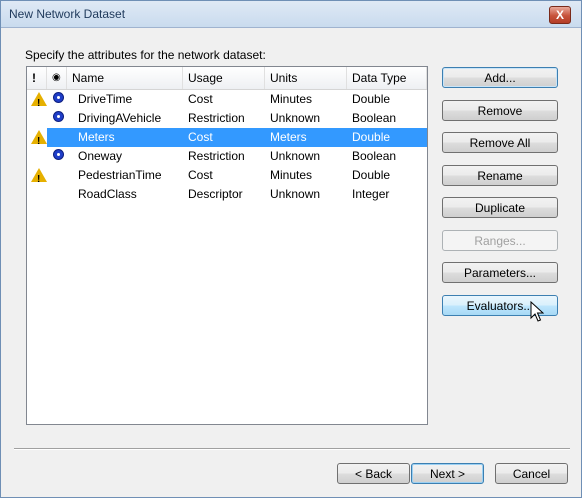 Image resolution: width=582 pixels, height=498 pixels. Describe the element at coordinates (120, 175) in the screenshot. I see `cell-name: PedestrianTime` at that location.